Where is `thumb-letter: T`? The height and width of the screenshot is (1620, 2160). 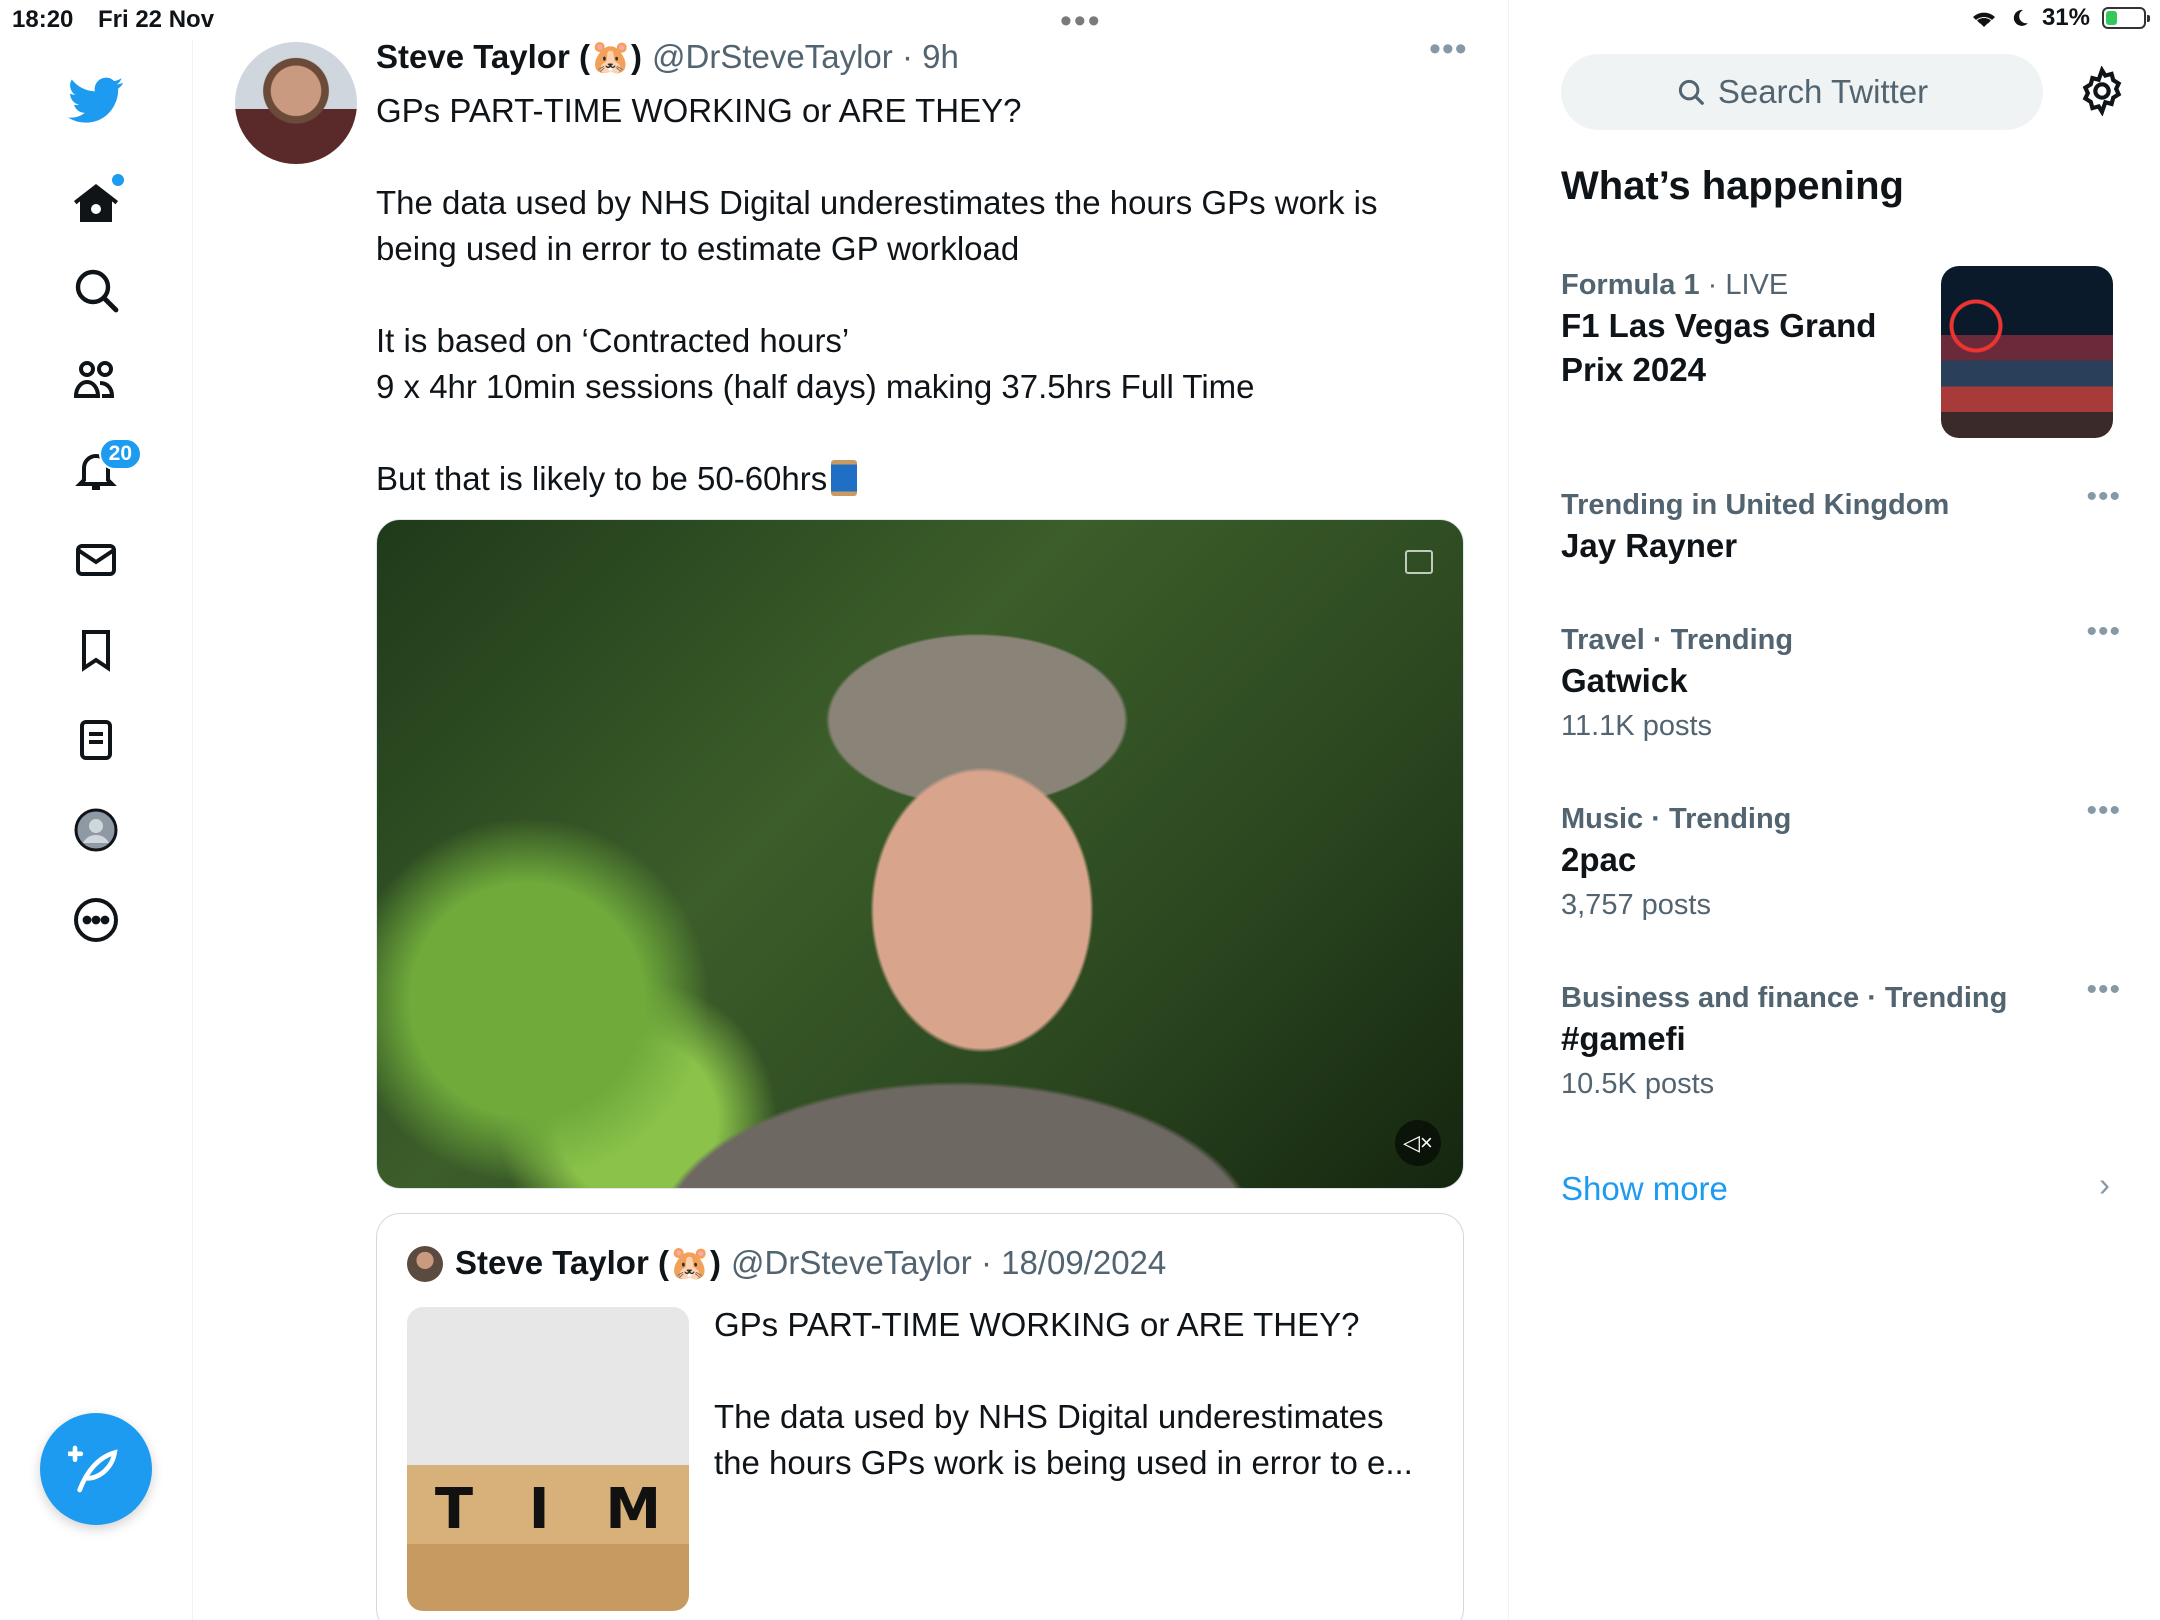
thumb-letter: T is located at coordinates (454, 1509).